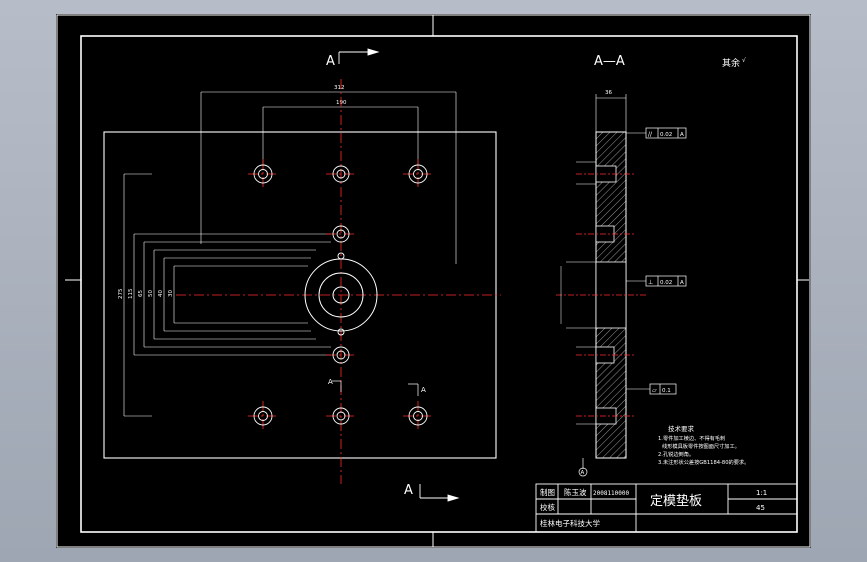 Image resolution: width=867 pixels, height=562 pixels. I want to click on fcf-flat-value: 0.1, so click(666, 391).